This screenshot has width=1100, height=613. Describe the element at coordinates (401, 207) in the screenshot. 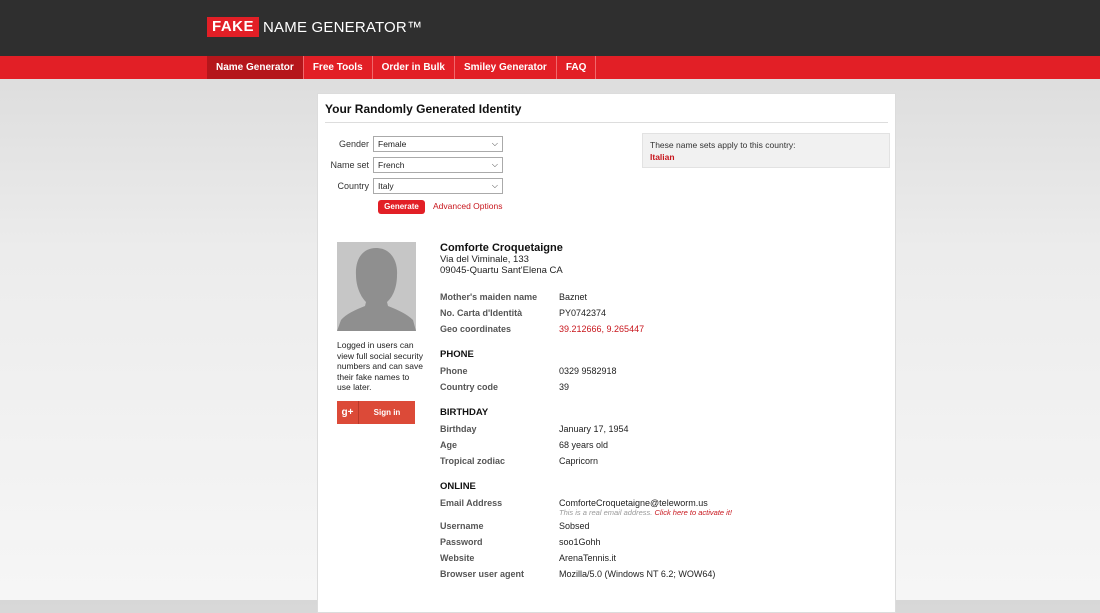

I see `generate-button: Generate` at that location.